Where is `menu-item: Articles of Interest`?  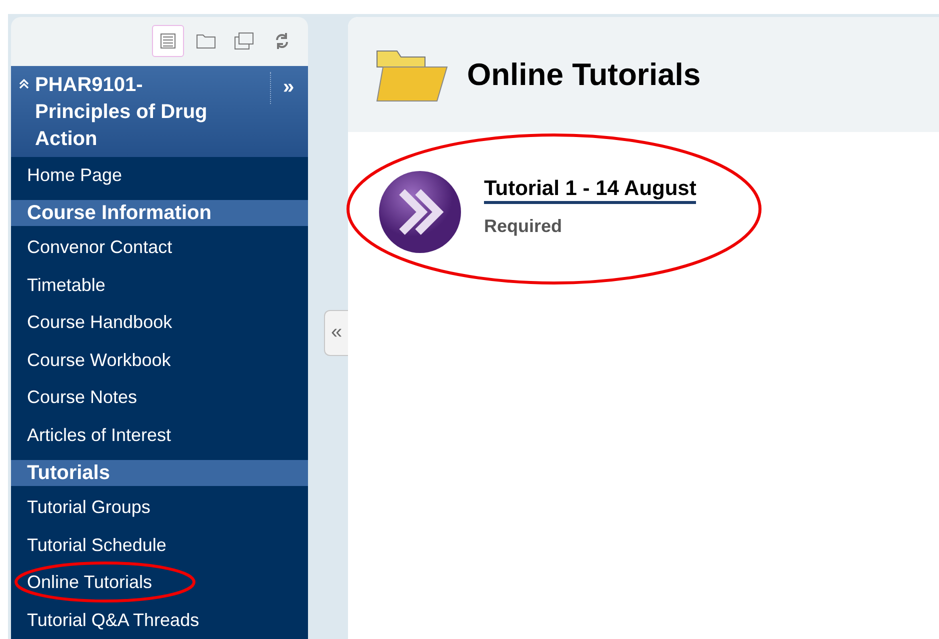 menu-item: Articles of Interest is located at coordinates (159, 435).